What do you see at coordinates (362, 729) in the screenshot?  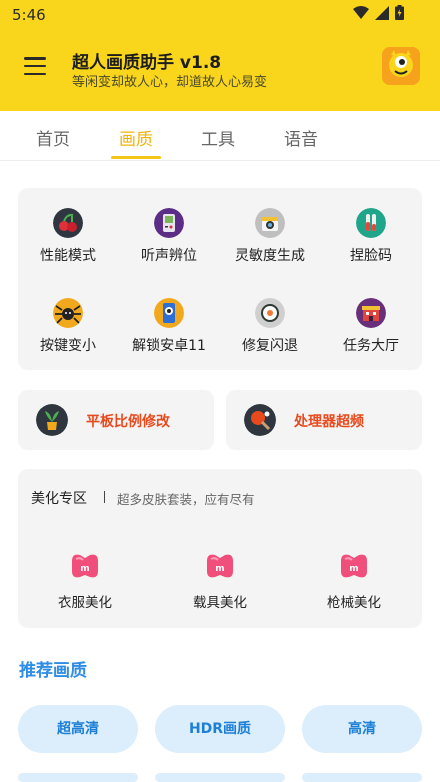 I see `quality-hd-button: 高清` at bounding box center [362, 729].